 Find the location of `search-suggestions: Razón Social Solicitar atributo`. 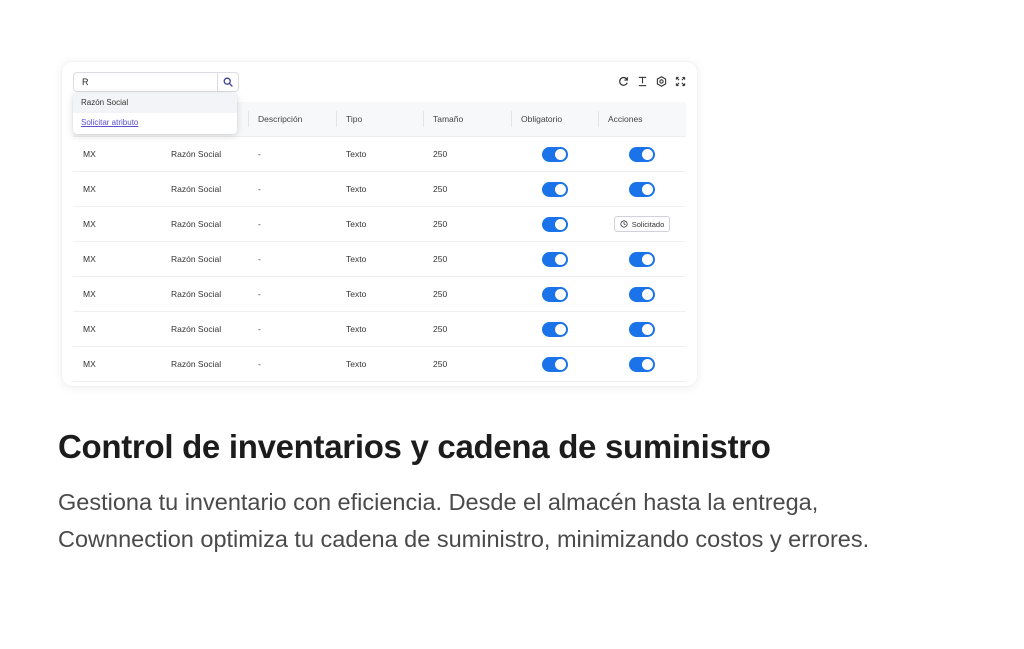

search-suggestions: Razón Social Solicitar atributo is located at coordinates (155, 113).